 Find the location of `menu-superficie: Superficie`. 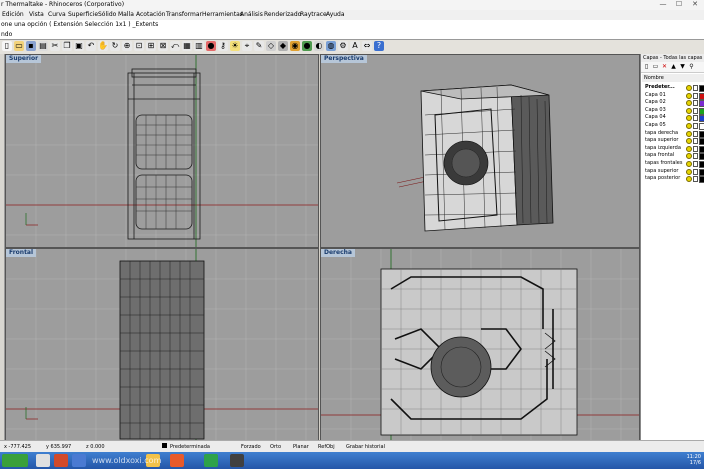

menu-superficie: Superficie is located at coordinates (83, 14).